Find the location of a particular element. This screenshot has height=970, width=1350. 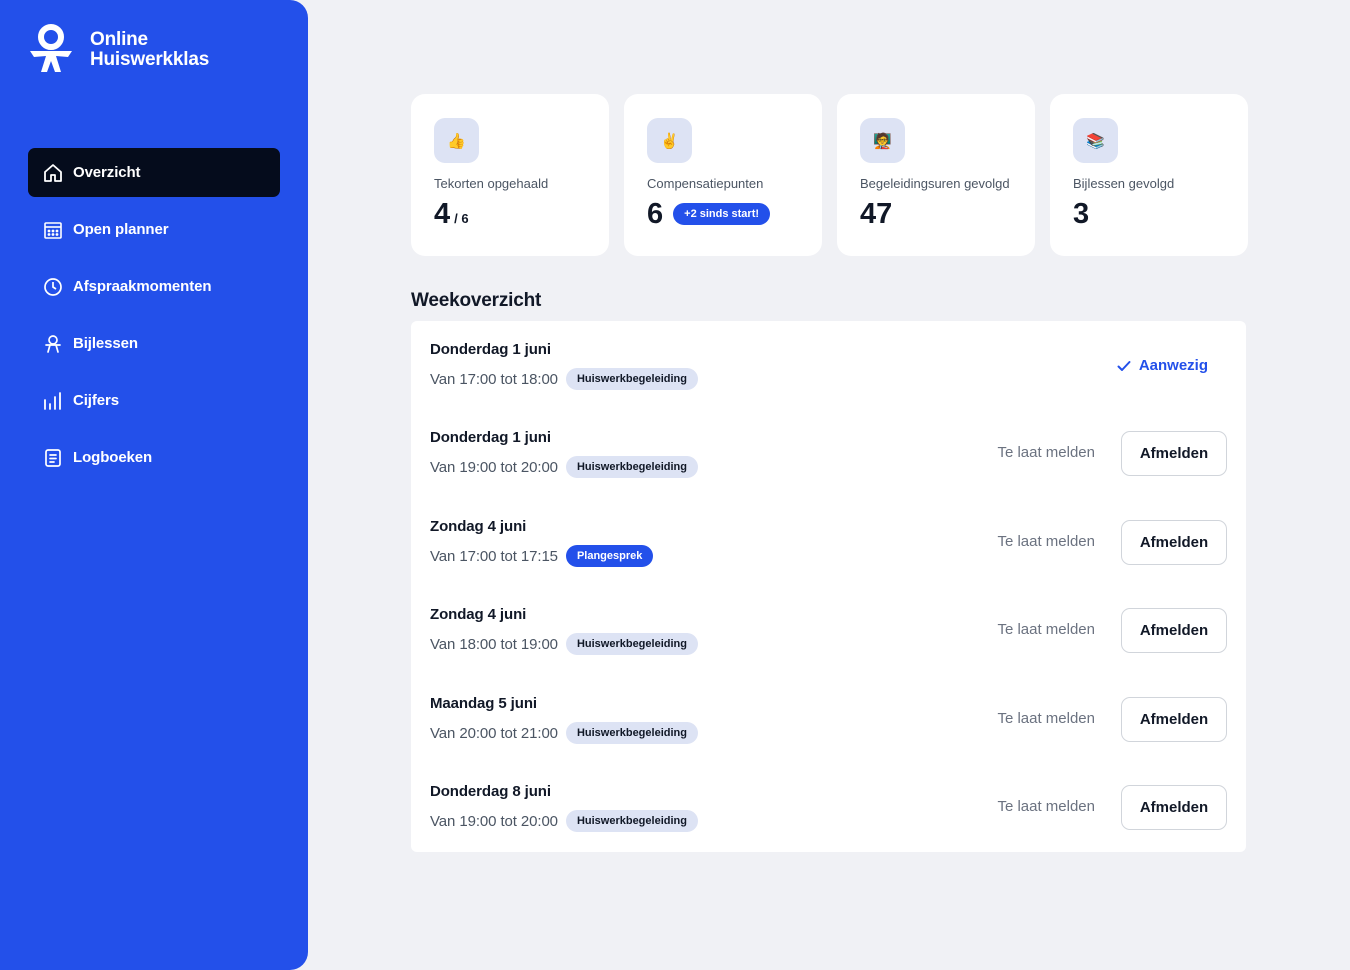

stat-label: Tekorten opgehaald is located at coordinates (491, 183).